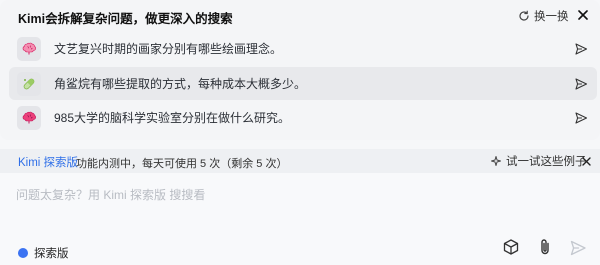 The width and height of the screenshot is (600, 265). Describe the element at coordinates (51, 254) in the screenshot. I see `toggle-label: 探索版` at that location.